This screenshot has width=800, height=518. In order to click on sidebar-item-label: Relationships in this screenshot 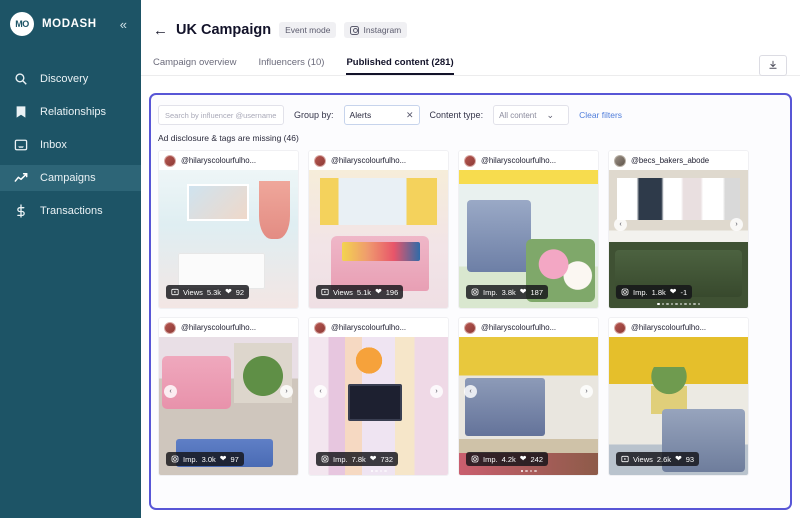, I will do `click(73, 112)`.